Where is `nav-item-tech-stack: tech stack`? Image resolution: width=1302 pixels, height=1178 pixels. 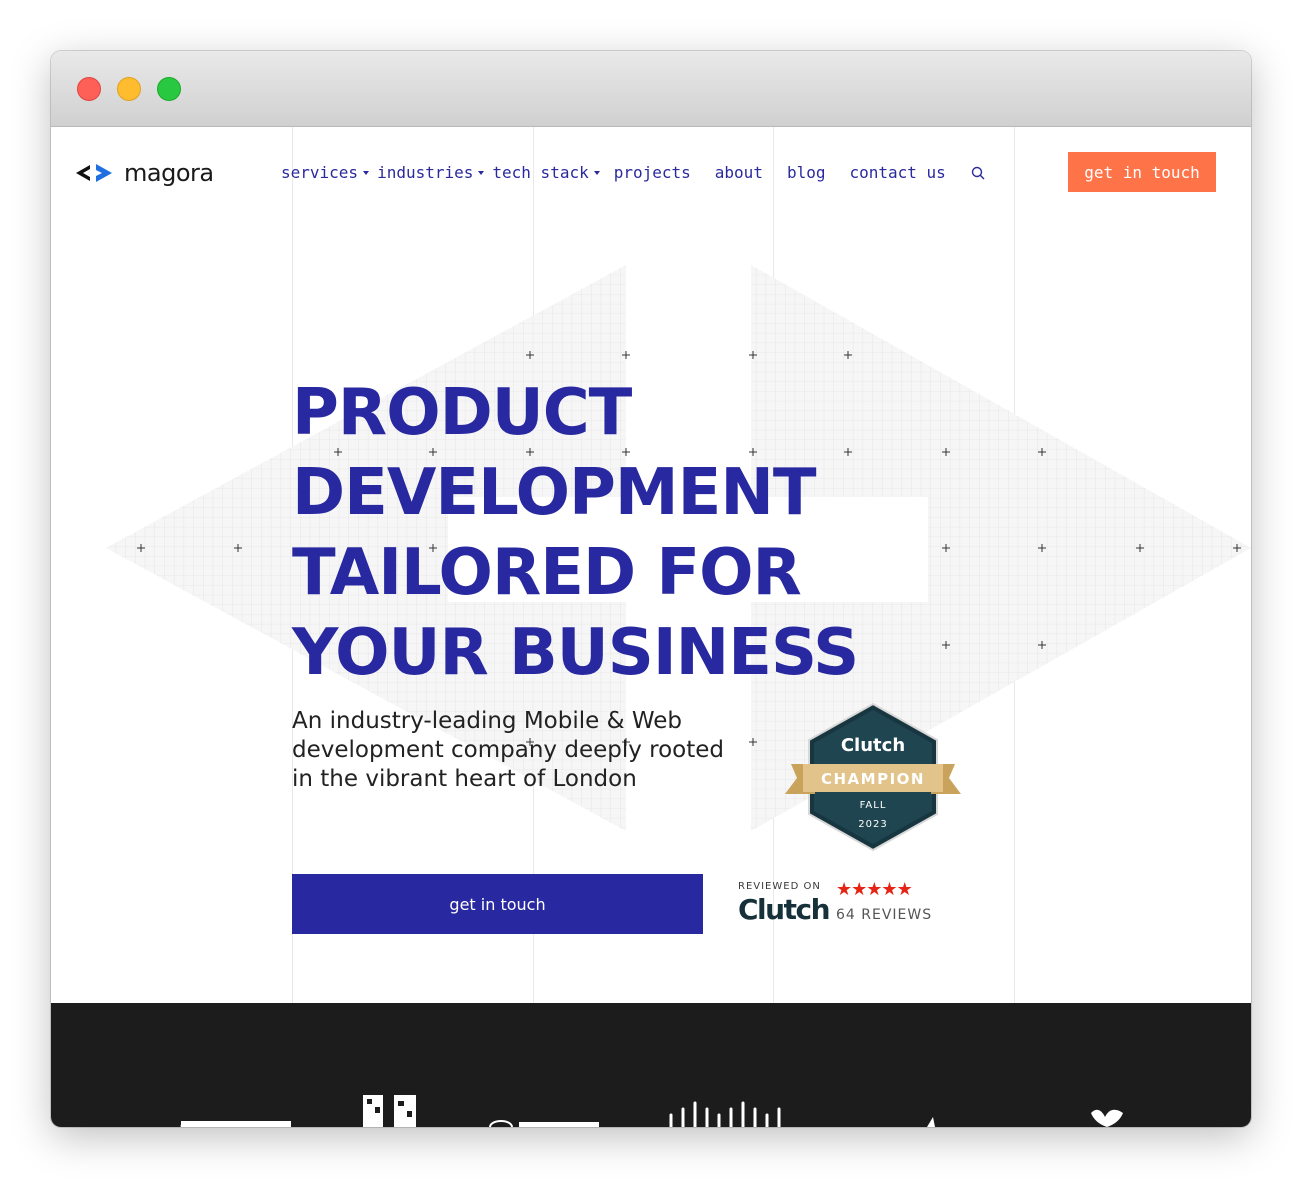 nav-item-tech-stack: tech stack is located at coordinates (546, 172).